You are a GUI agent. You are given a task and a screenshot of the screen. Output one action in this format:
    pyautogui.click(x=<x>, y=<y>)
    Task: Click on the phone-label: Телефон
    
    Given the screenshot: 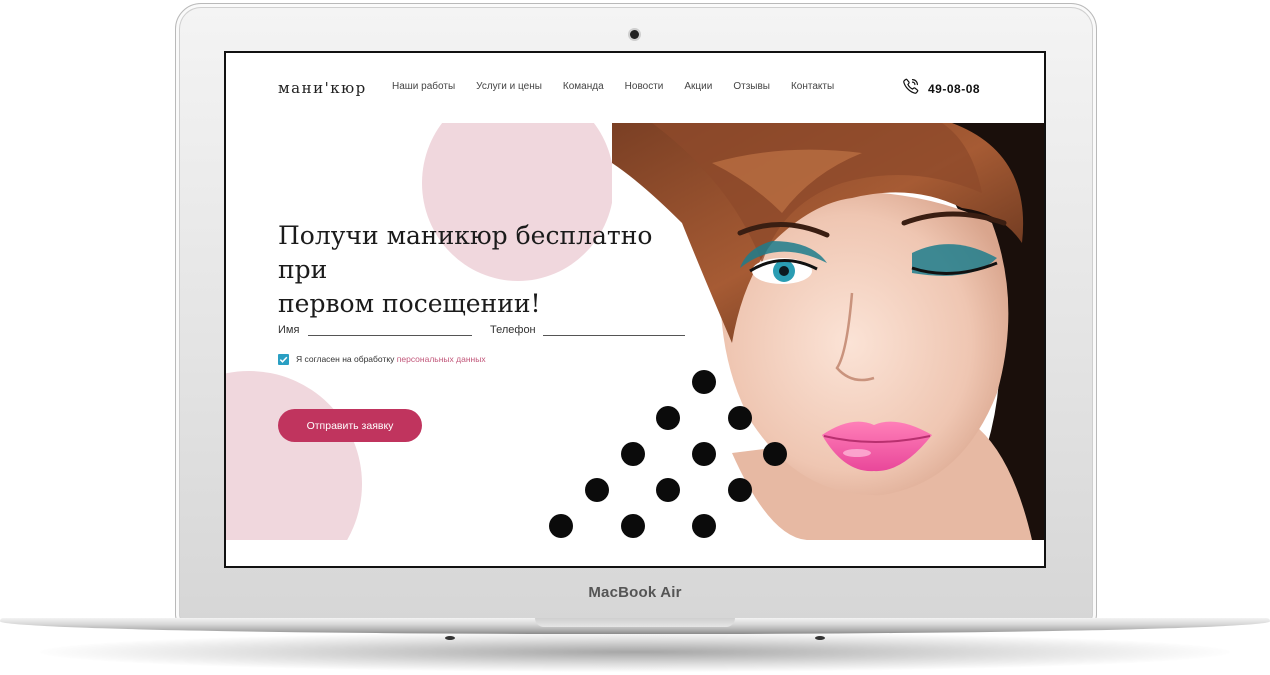 What is the action you would take?
    pyautogui.click(x=513, y=330)
    